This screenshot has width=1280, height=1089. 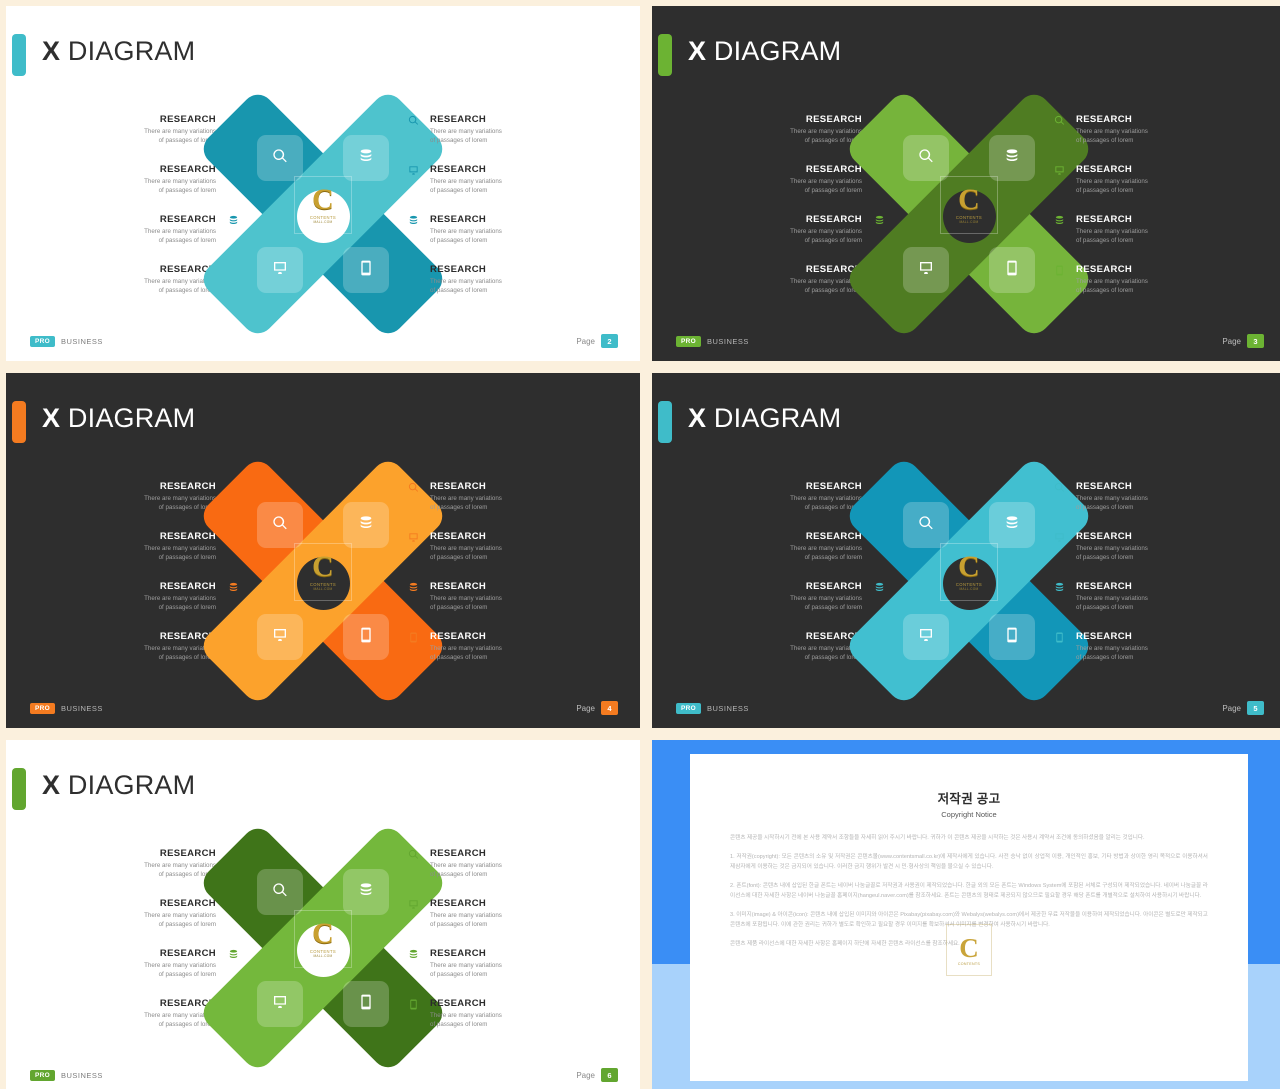 I want to click on footer-pagination: Page 6, so click(x=597, y=1075).